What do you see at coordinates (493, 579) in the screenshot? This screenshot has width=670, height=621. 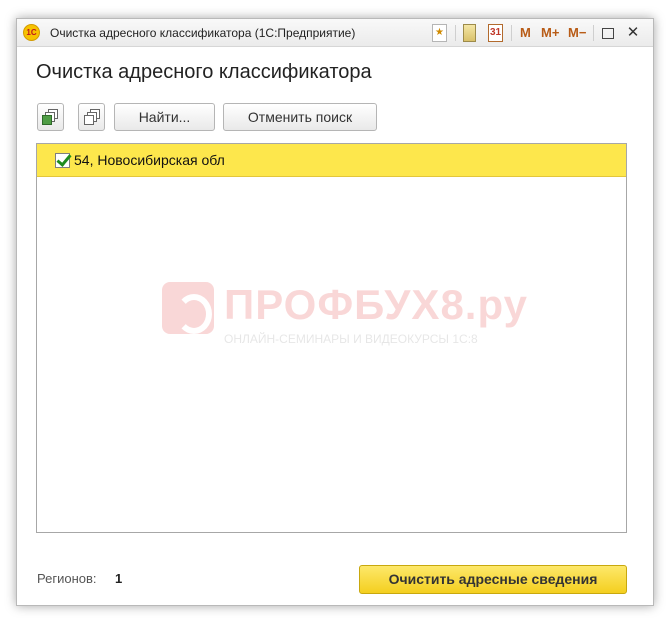 I see `clear-address-data-button: Очистить адресные сведения` at bounding box center [493, 579].